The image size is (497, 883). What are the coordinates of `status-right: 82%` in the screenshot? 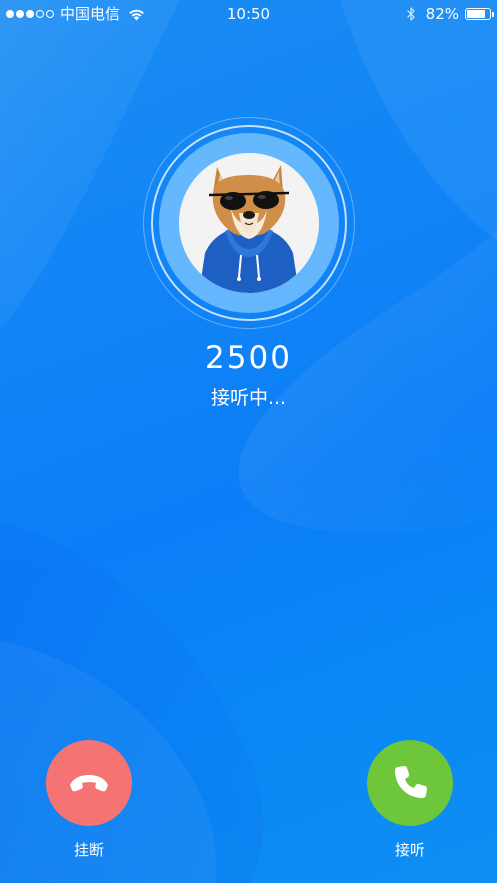 It's located at (450, 14).